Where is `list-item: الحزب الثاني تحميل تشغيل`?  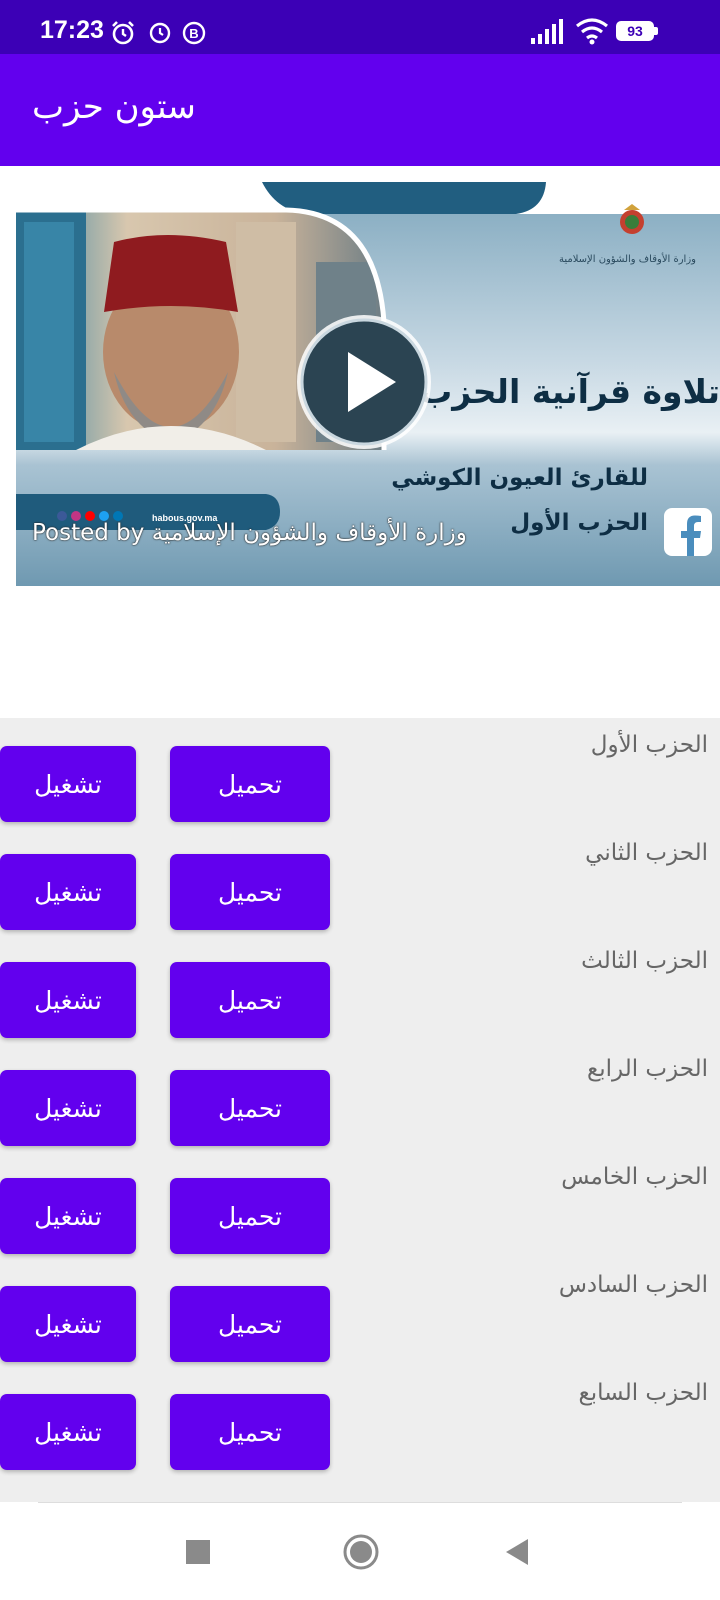 list-item: الحزب الثاني تحميل تشغيل is located at coordinates (360, 880).